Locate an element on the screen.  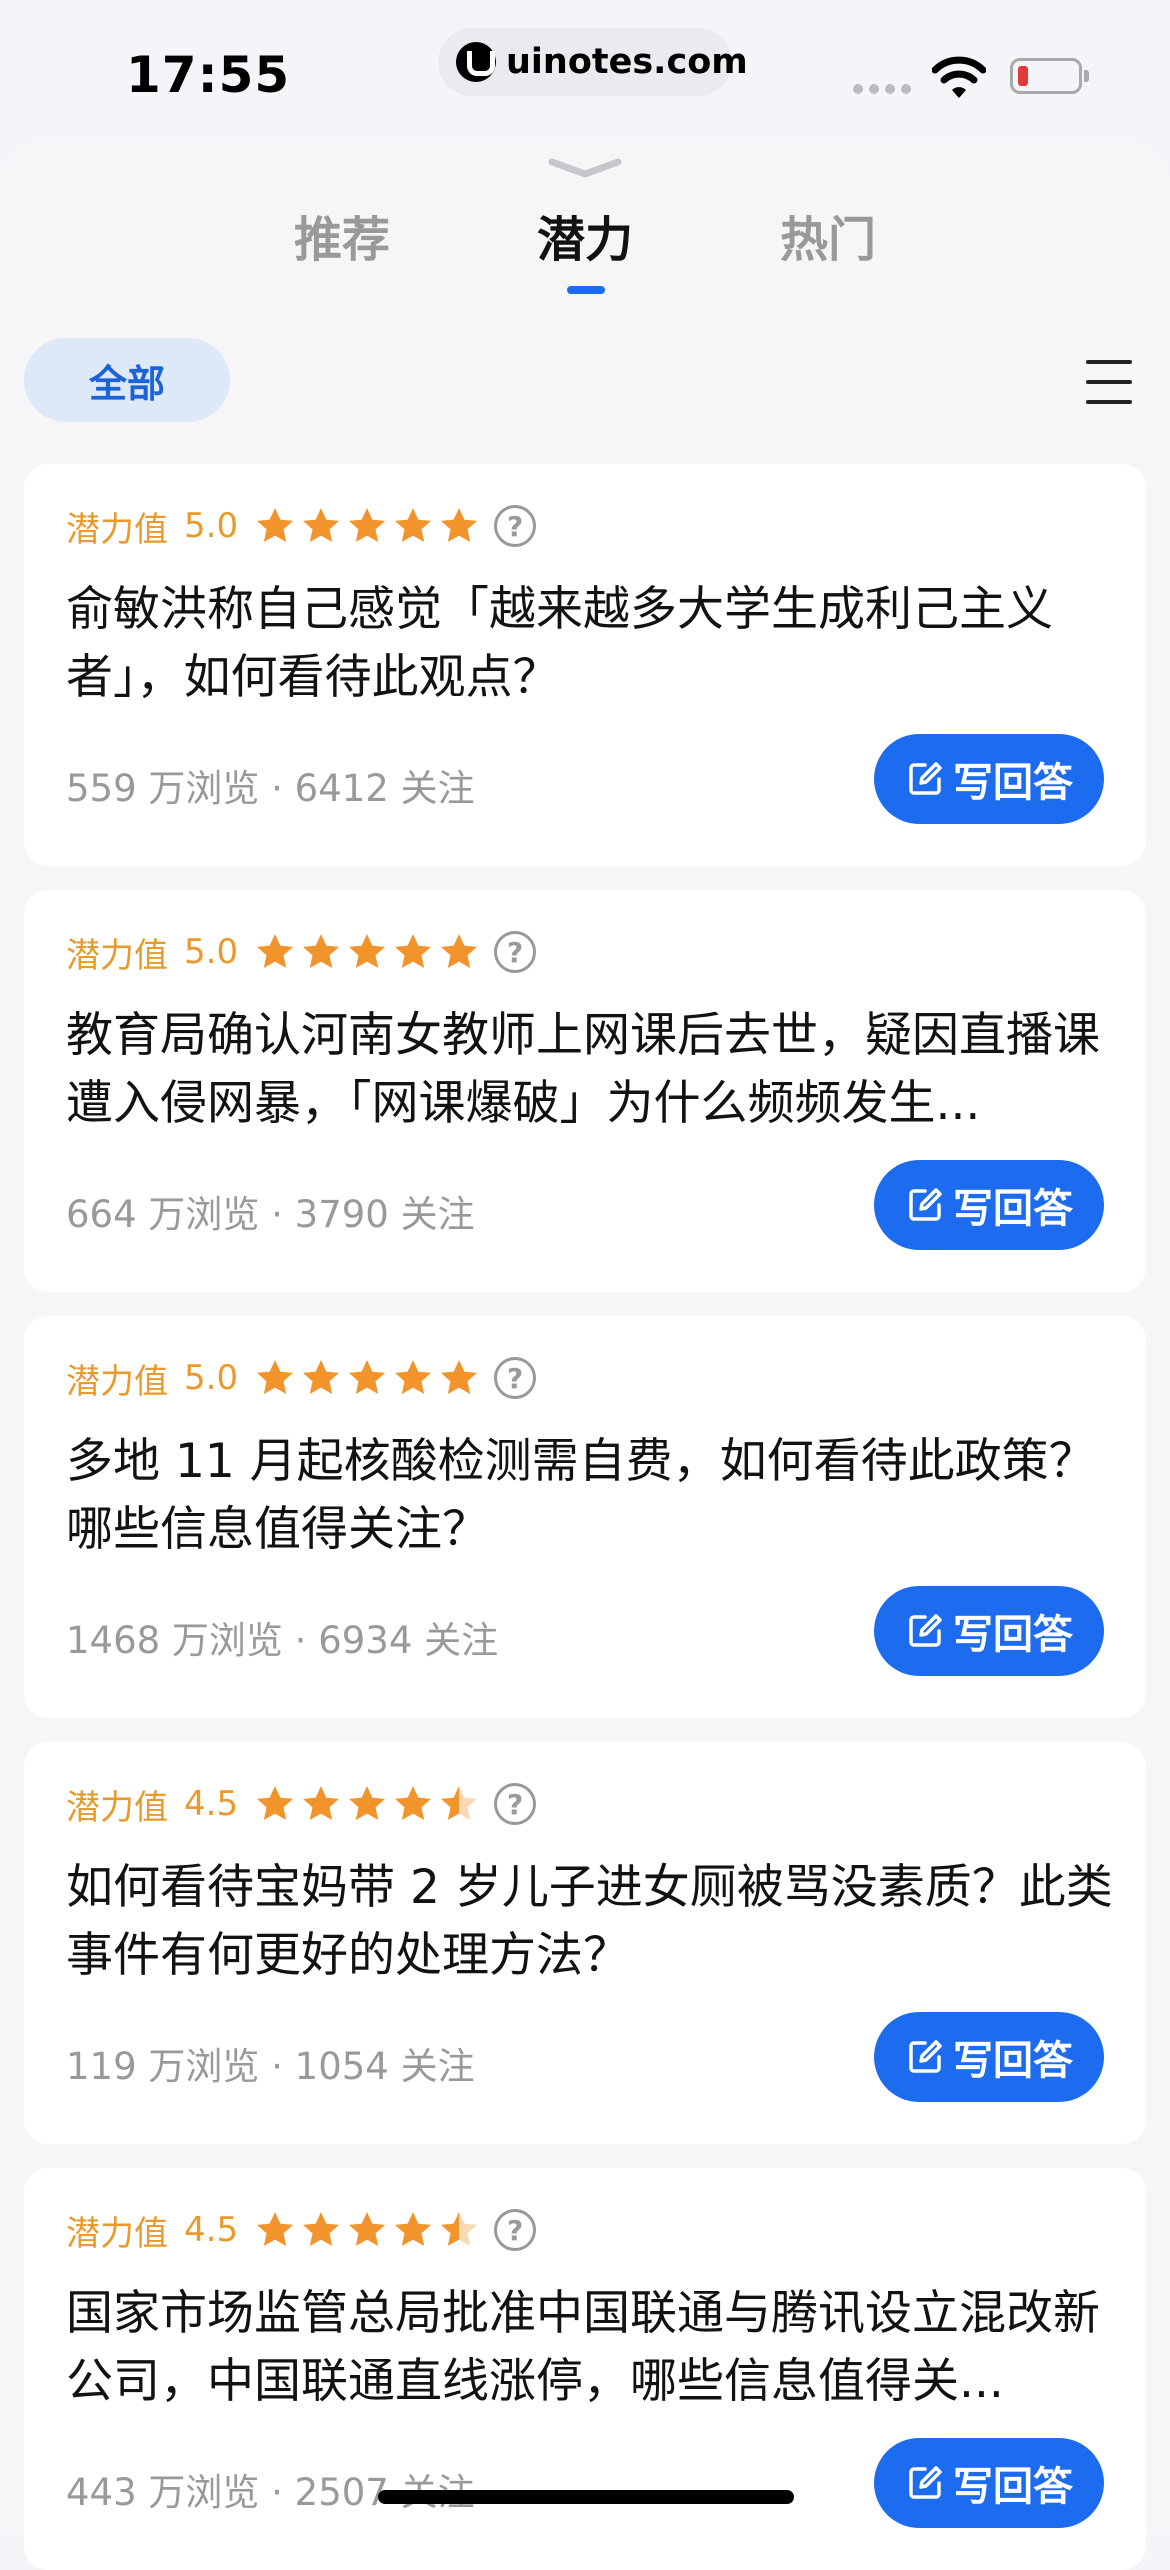
wifi-icon is located at coordinates (959, 77).